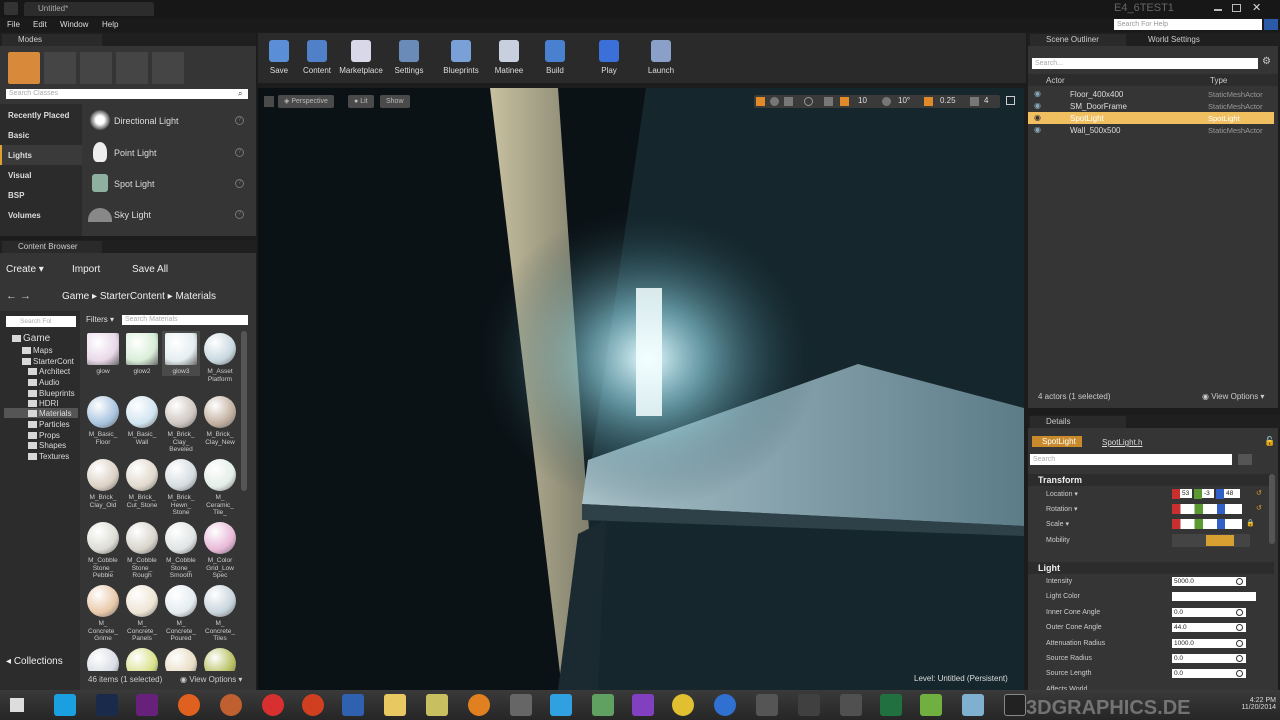  Describe the element at coordinates (1250, 523) in the screenshot. I see `lock-scale-icon: 🔒` at that location.